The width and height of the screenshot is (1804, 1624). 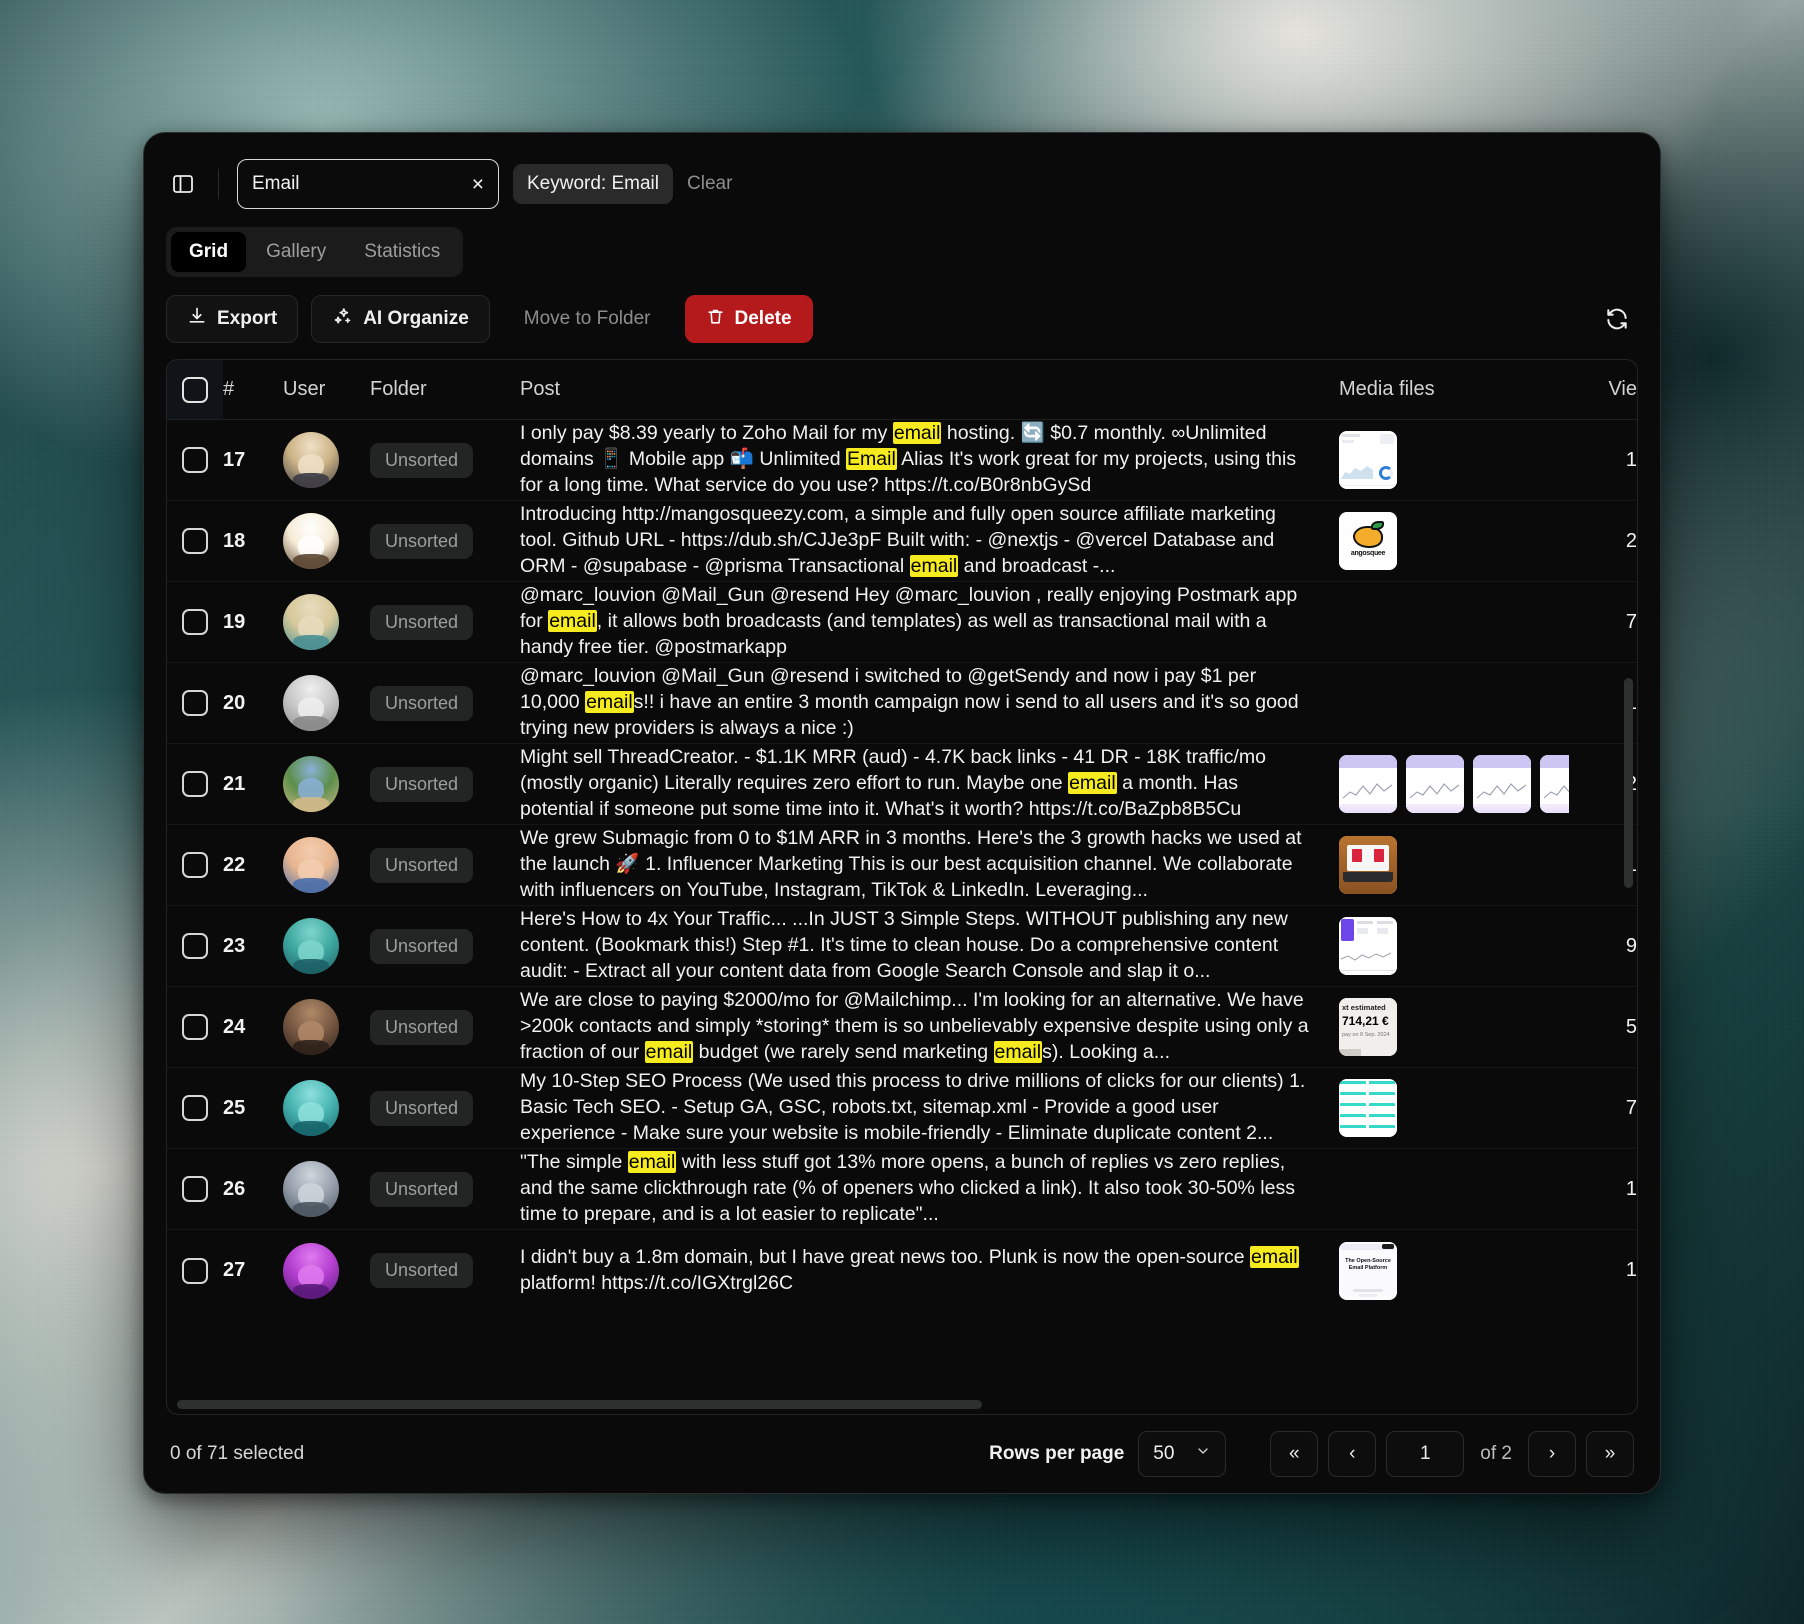 I want to click on horizontal-scrollbar, so click(x=902, y=1404).